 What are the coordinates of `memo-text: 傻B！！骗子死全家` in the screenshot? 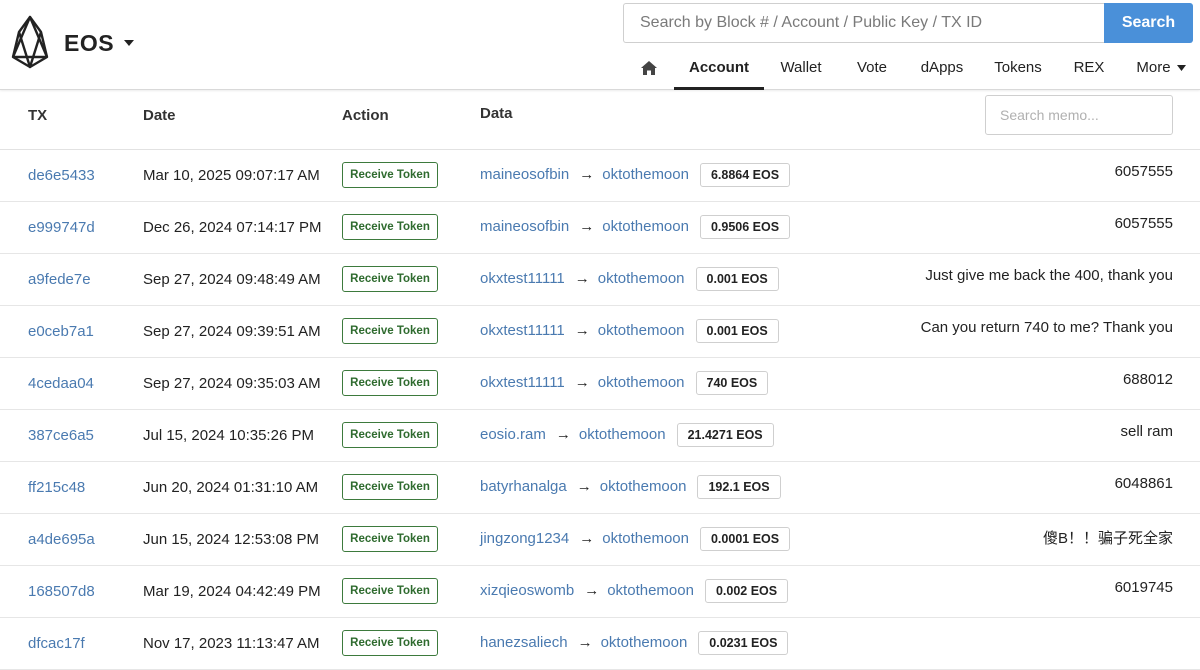 It's located at (1107, 538).